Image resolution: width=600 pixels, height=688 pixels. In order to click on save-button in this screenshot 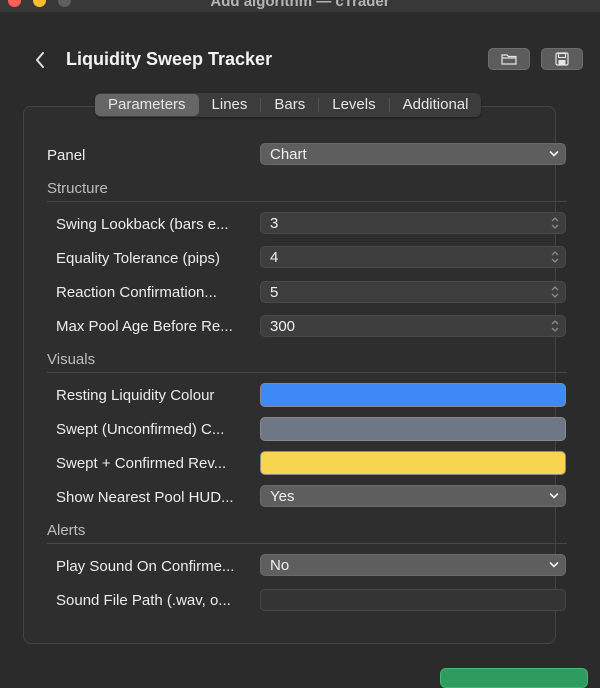, I will do `click(562, 59)`.